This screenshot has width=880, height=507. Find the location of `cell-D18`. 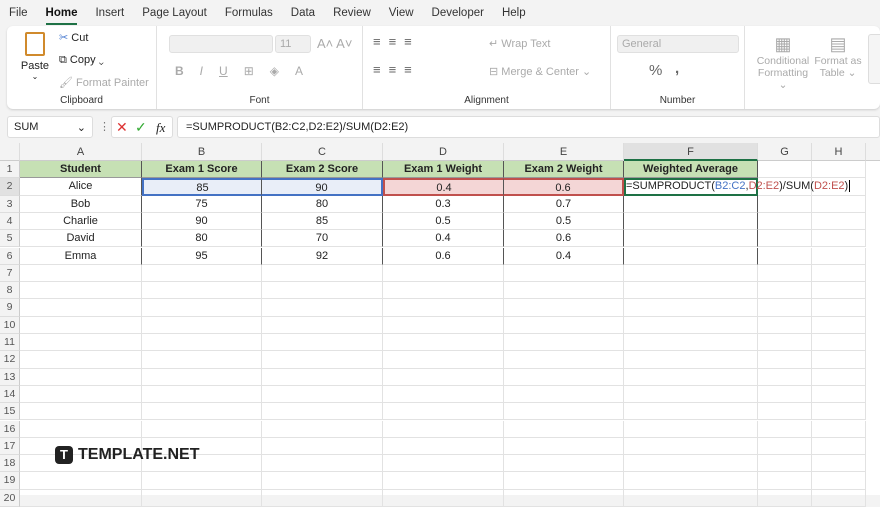

cell-D18 is located at coordinates (443, 464).